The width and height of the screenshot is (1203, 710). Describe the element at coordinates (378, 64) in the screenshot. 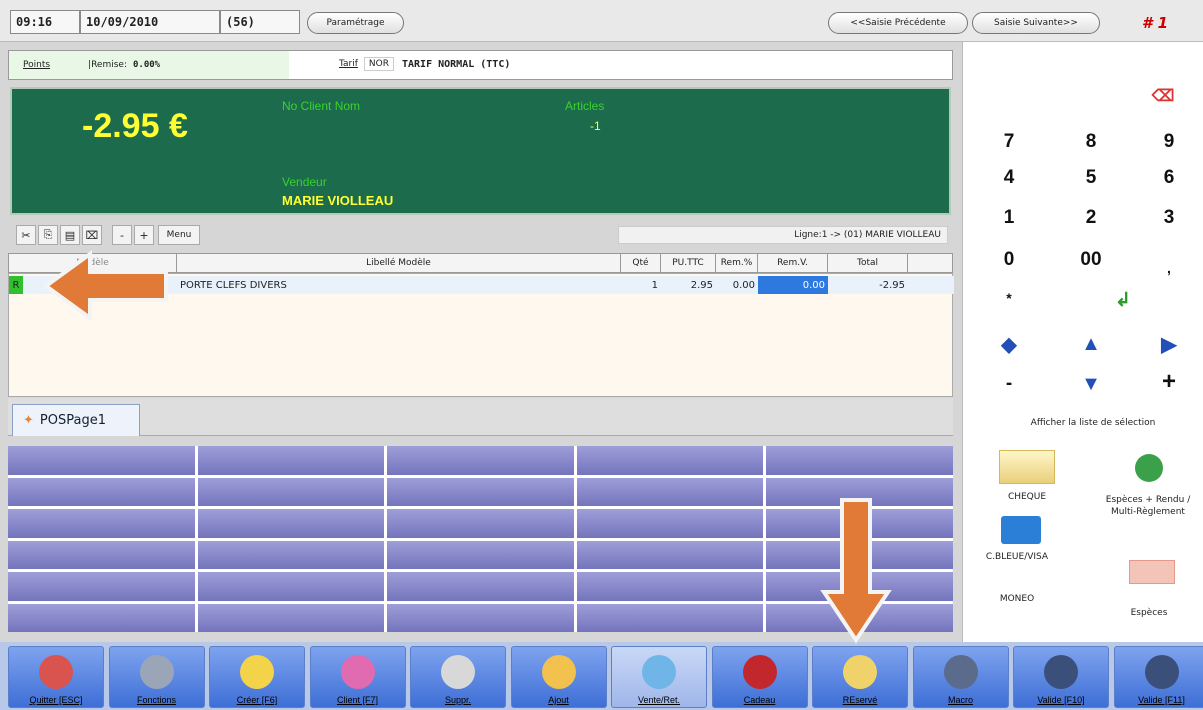

I see `tarif-code: NOR` at that location.